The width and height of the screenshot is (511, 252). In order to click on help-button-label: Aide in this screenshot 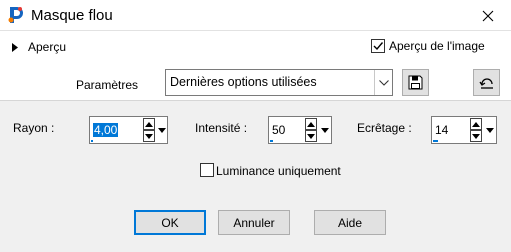, I will do `click(350, 222)`.